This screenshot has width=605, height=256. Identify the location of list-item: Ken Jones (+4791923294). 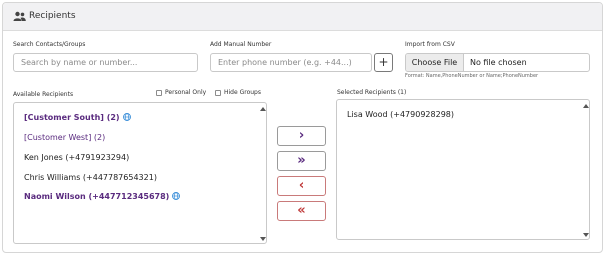
(76, 157).